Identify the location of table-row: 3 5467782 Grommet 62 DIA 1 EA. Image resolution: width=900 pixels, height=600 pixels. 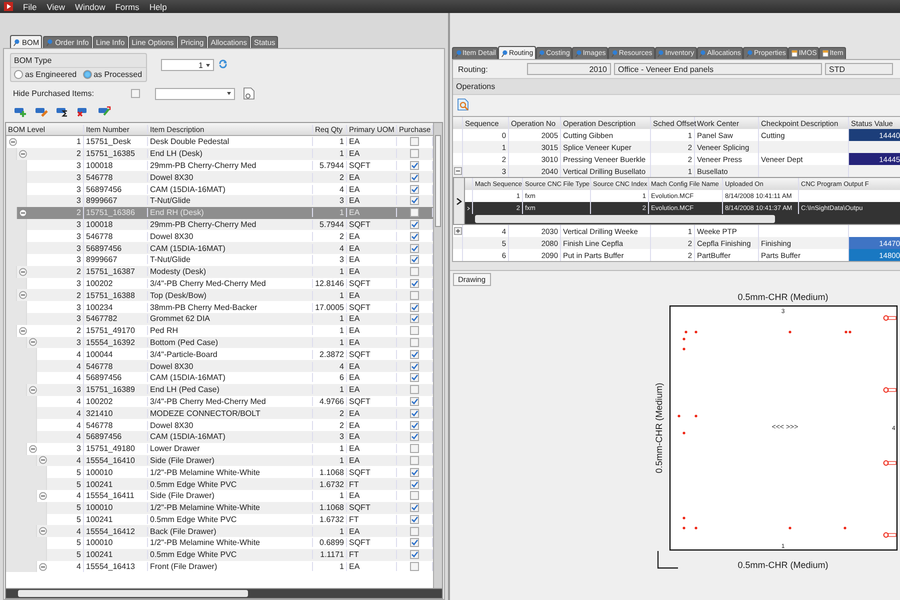
(219, 318).